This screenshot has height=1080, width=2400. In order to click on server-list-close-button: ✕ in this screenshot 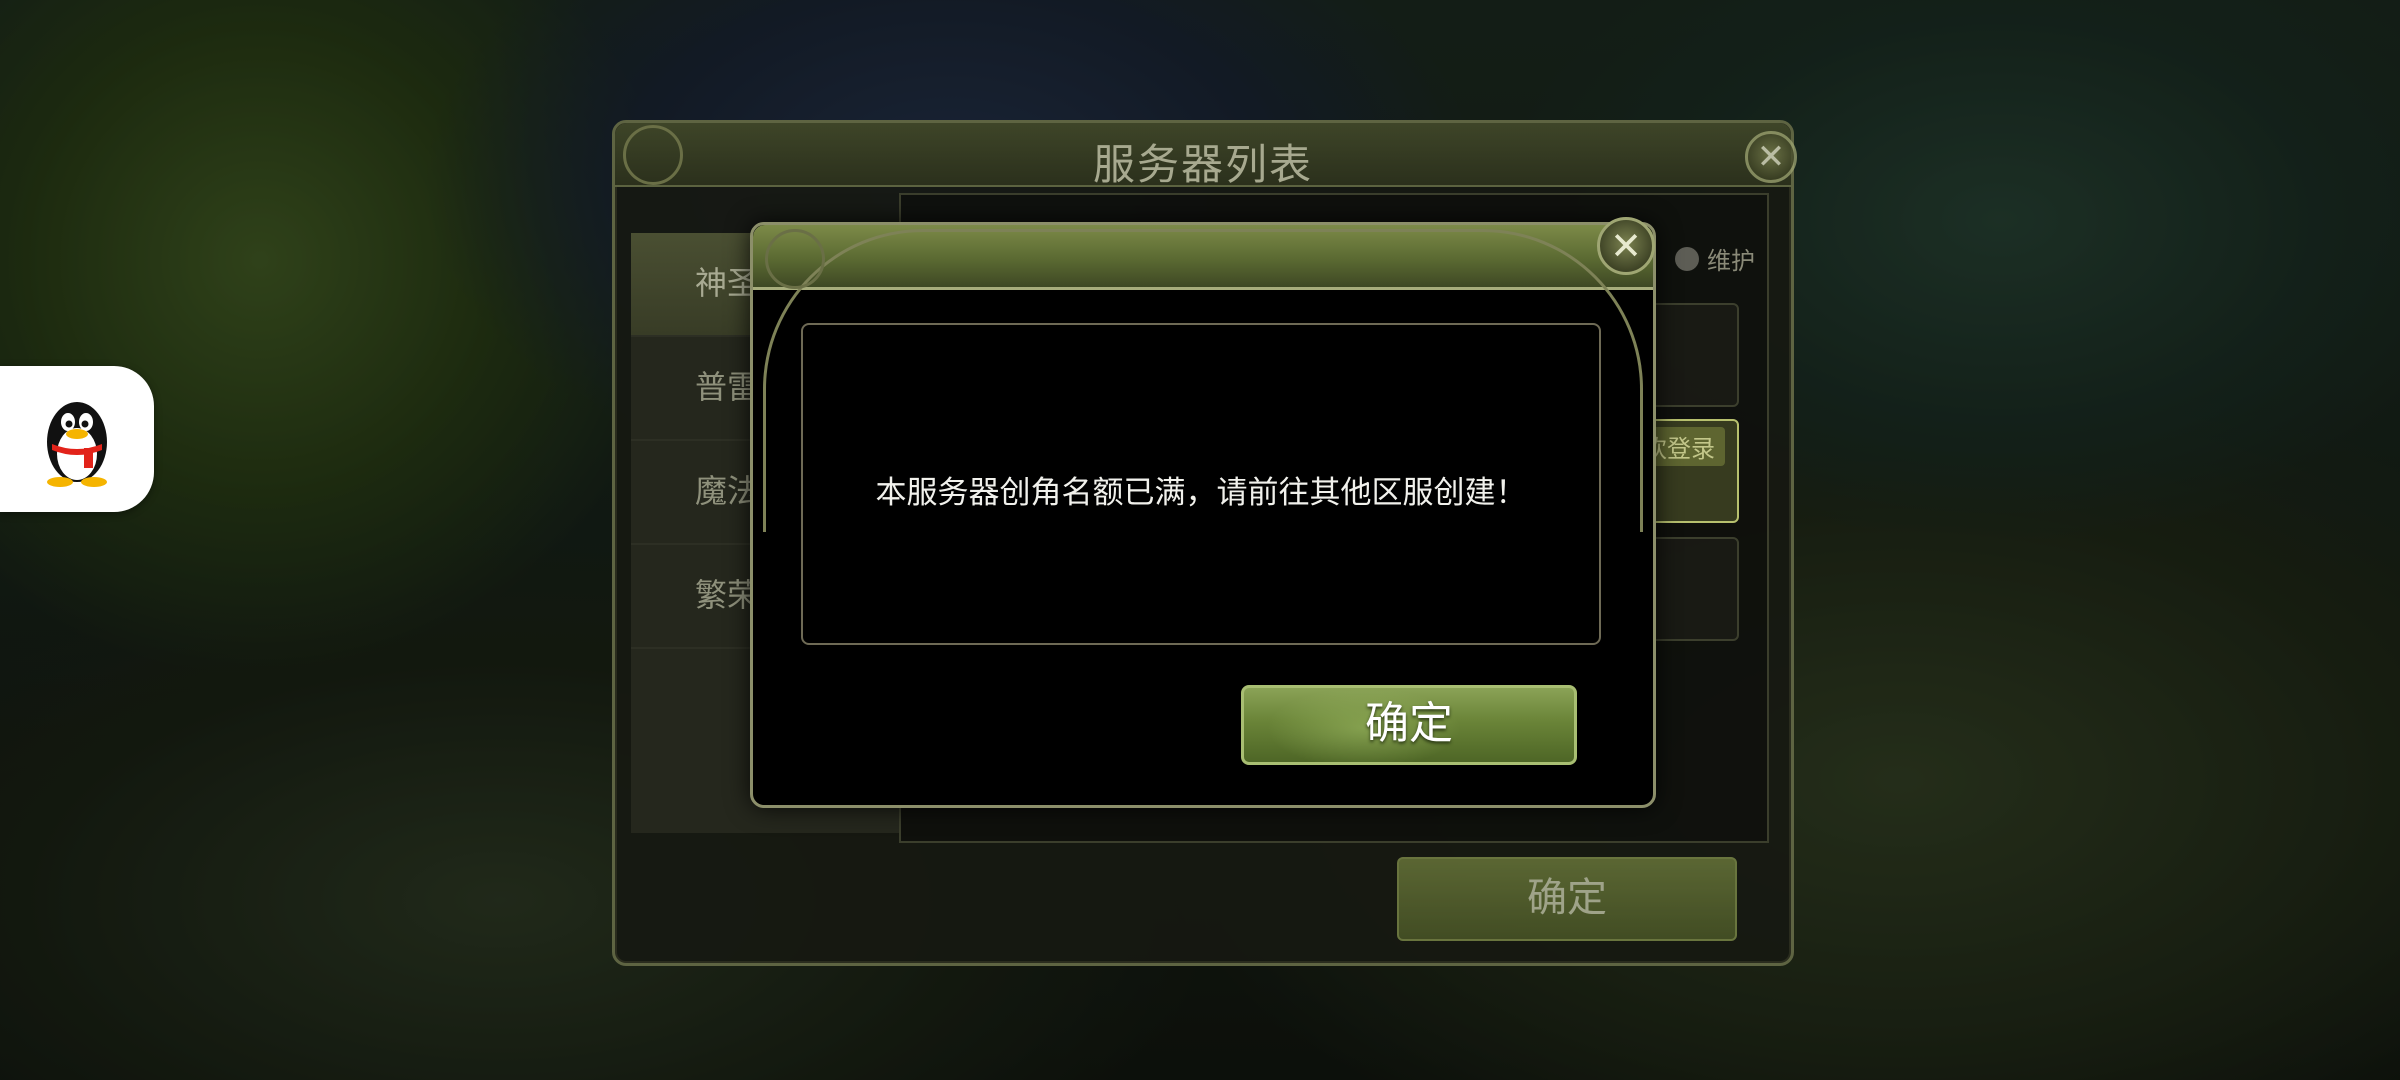, I will do `click(1771, 157)`.